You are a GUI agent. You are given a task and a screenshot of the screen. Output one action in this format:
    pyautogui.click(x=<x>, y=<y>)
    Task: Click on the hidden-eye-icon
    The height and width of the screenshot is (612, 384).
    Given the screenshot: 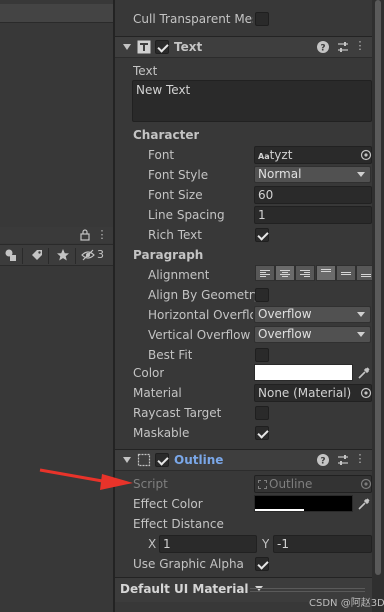 What is the action you would take?
    pyautogui.click(x=88, y=255)
    